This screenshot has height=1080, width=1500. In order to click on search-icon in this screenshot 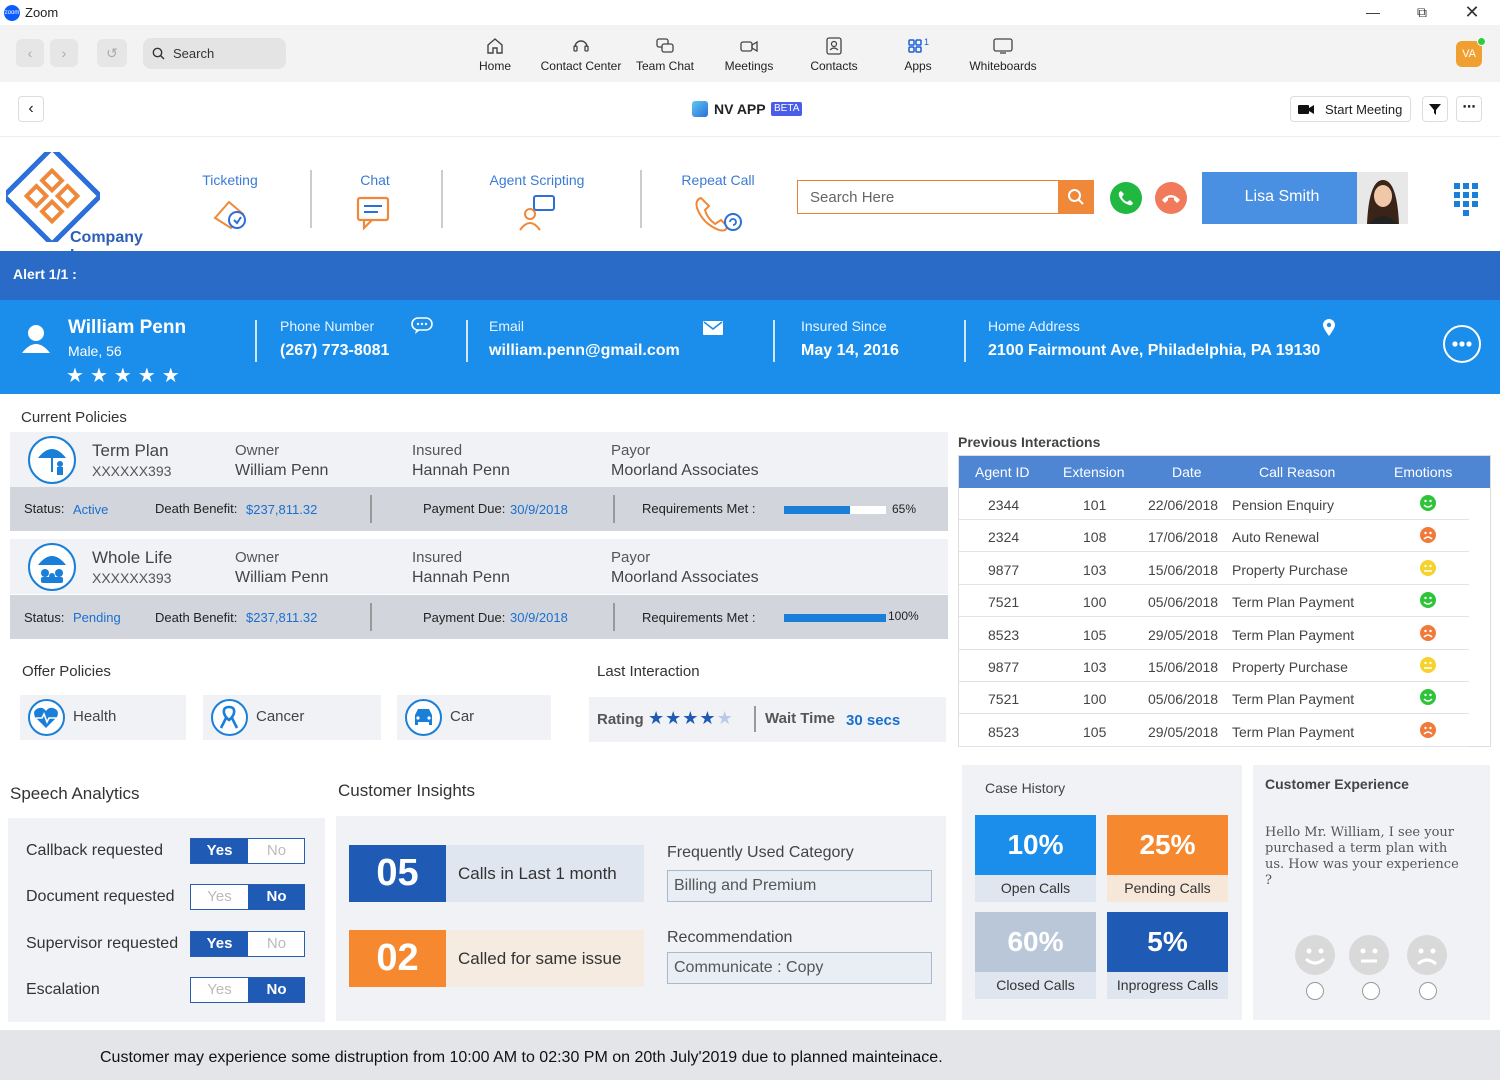, I will do `click(1076, 197)`.